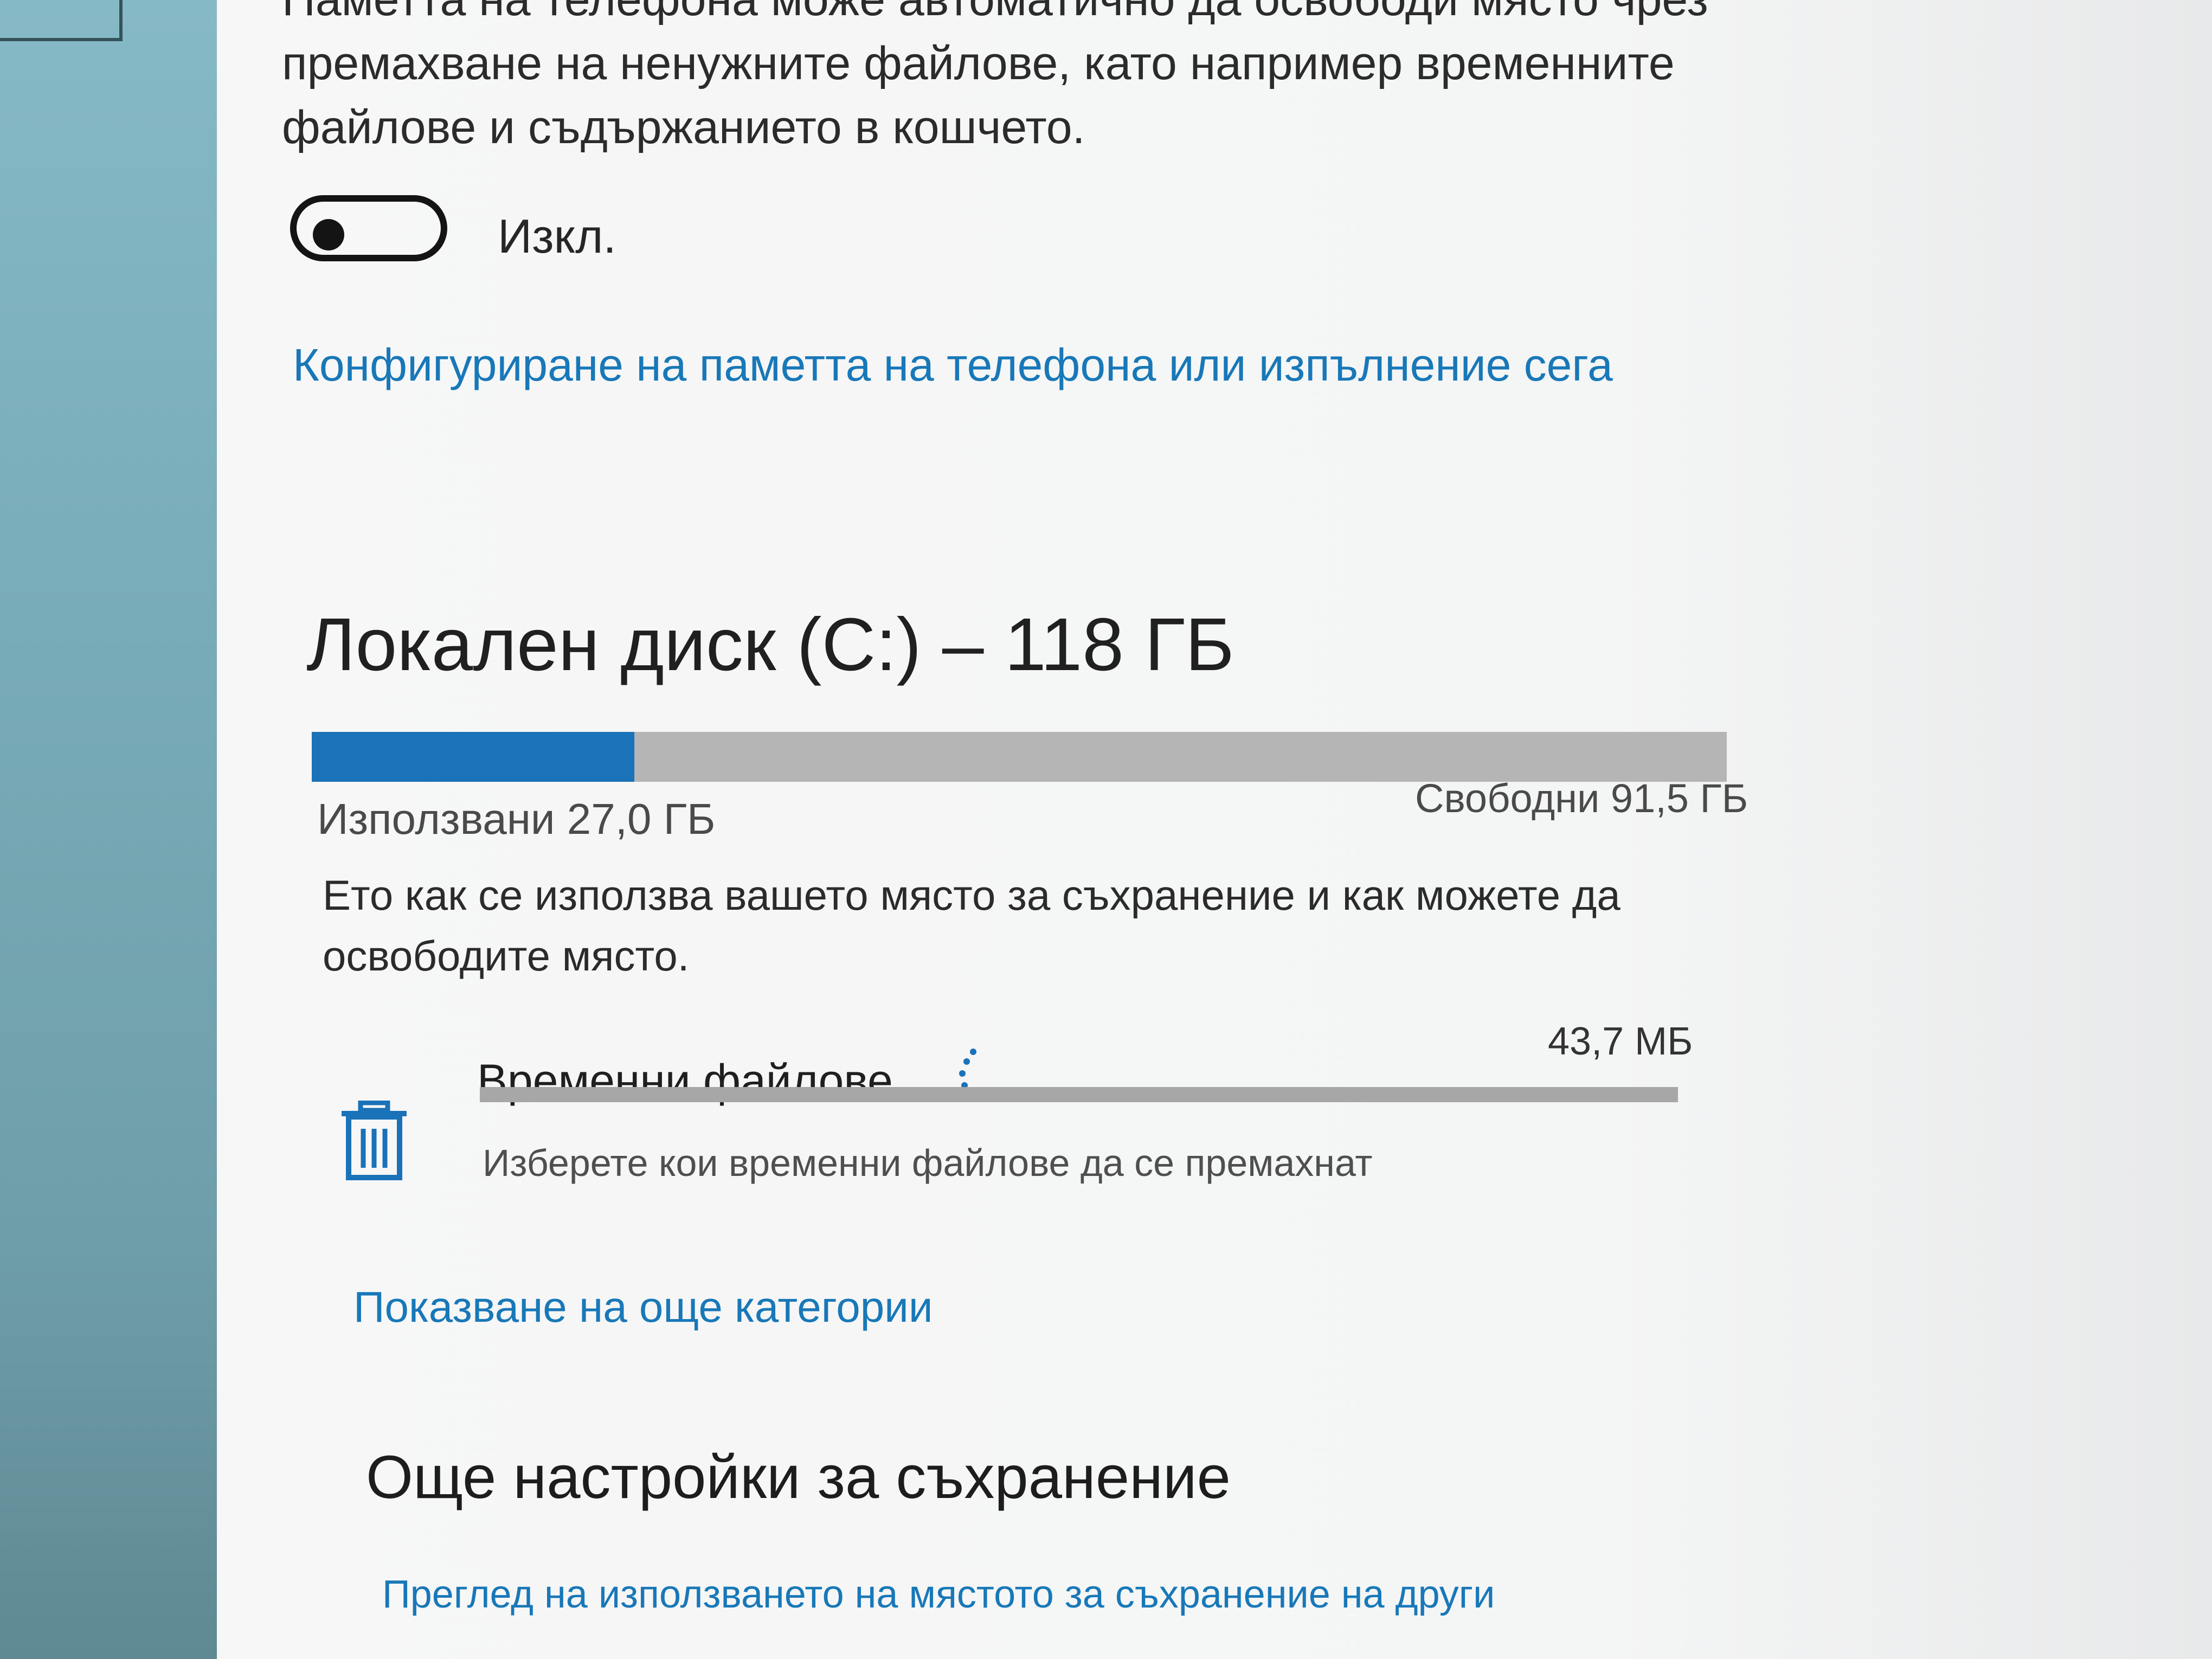 This screenshot has height=1659, width=2212. What do you see at coordinates (61, 20) in the screenshot?
I see `sidebar-item-frame` at bounding box center [61, 20].